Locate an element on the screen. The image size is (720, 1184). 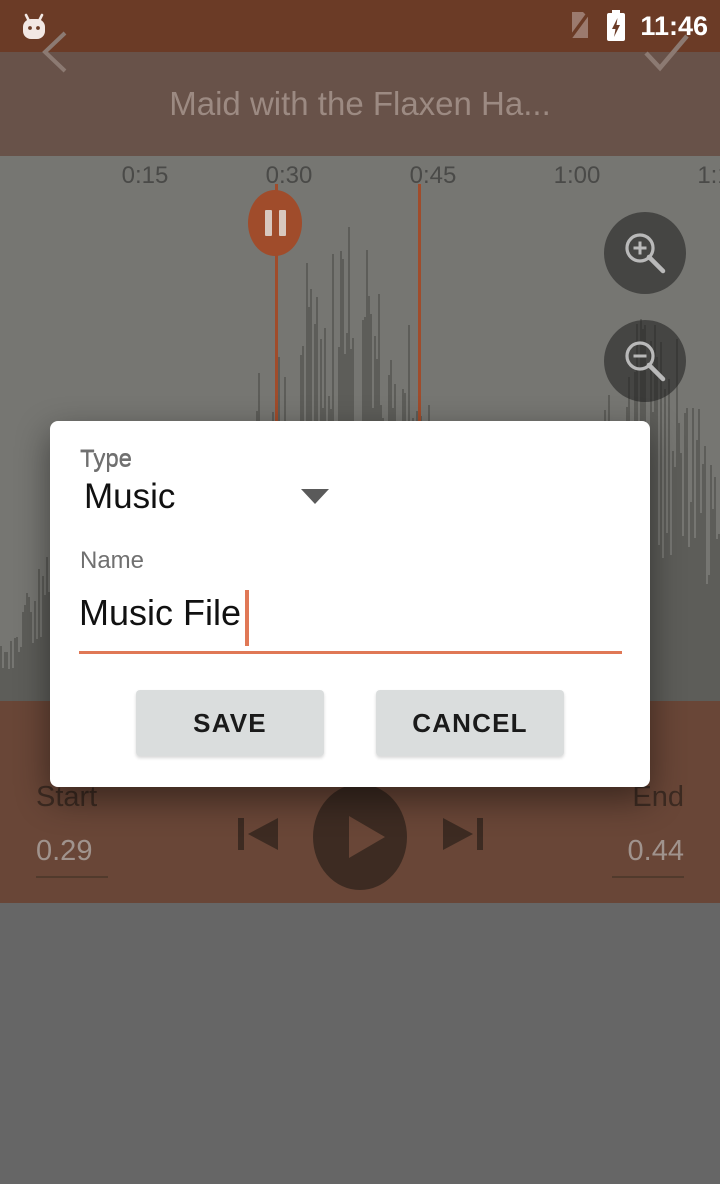
text-cursor is located at coordinates (247, 618).